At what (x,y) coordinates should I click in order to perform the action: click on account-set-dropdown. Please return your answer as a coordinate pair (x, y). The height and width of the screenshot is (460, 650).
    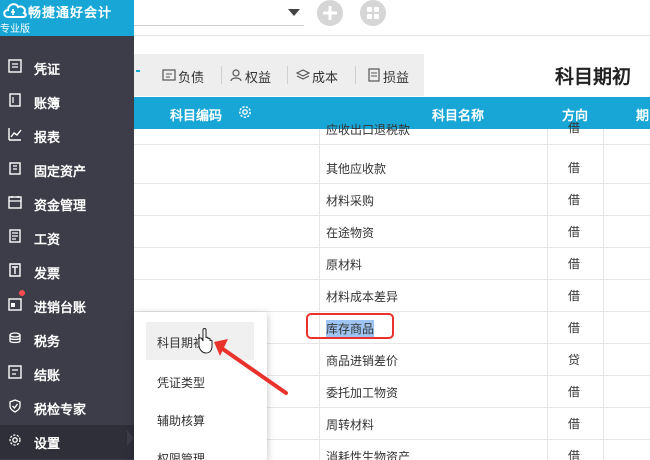
    Looking at the image, I should click on (219, 13).